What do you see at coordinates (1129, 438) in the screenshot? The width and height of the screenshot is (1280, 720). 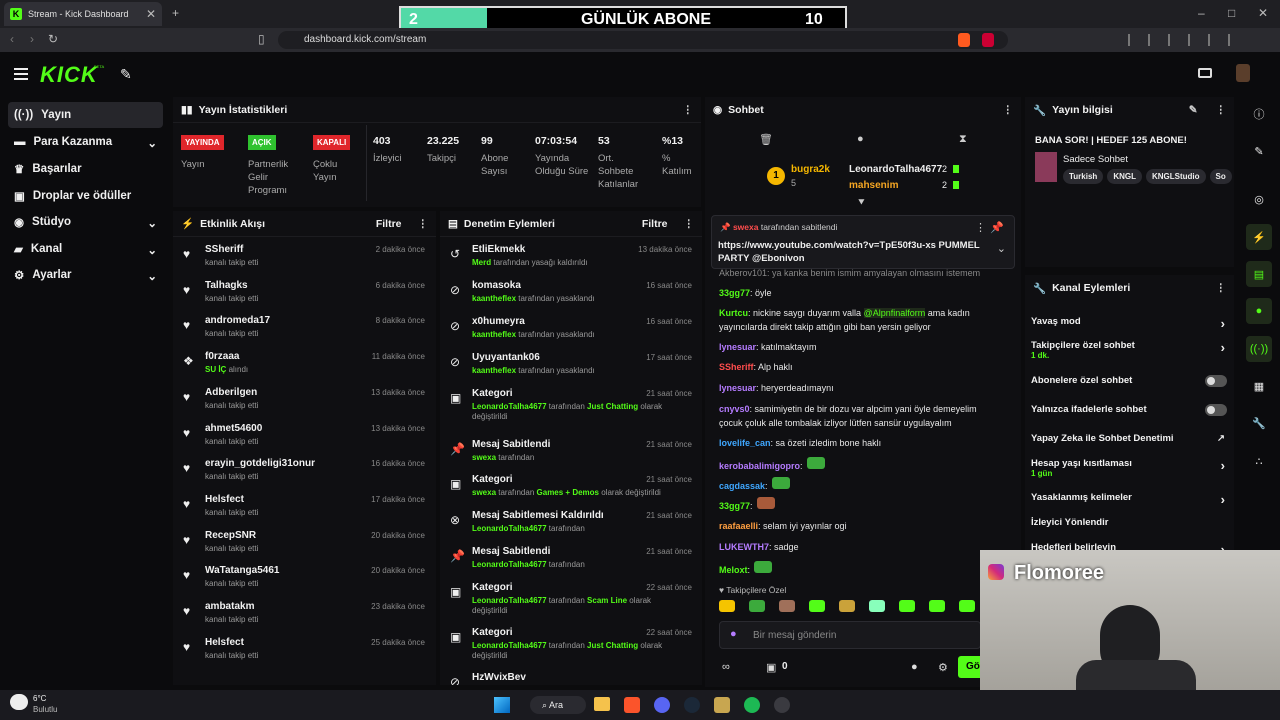 I see `channel-action-item: Yapay Zeka ile Sohbet Denetimi ↗` at bounding box center [1129, 438].